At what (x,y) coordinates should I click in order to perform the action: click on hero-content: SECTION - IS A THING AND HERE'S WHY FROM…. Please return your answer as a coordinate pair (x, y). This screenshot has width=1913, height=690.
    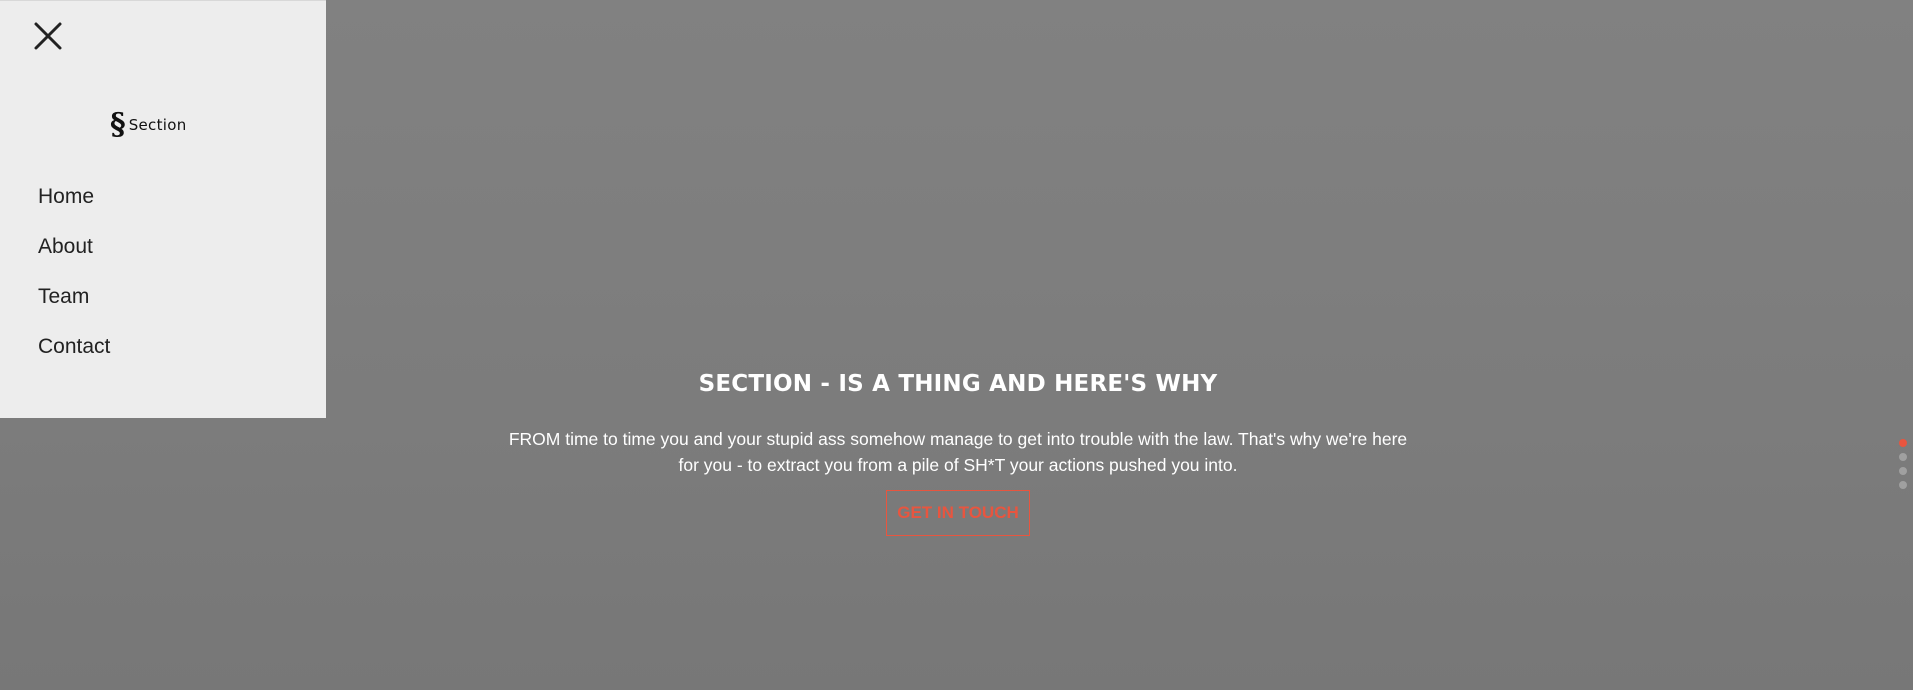
    Looking at the image, I should click on (958, 450).